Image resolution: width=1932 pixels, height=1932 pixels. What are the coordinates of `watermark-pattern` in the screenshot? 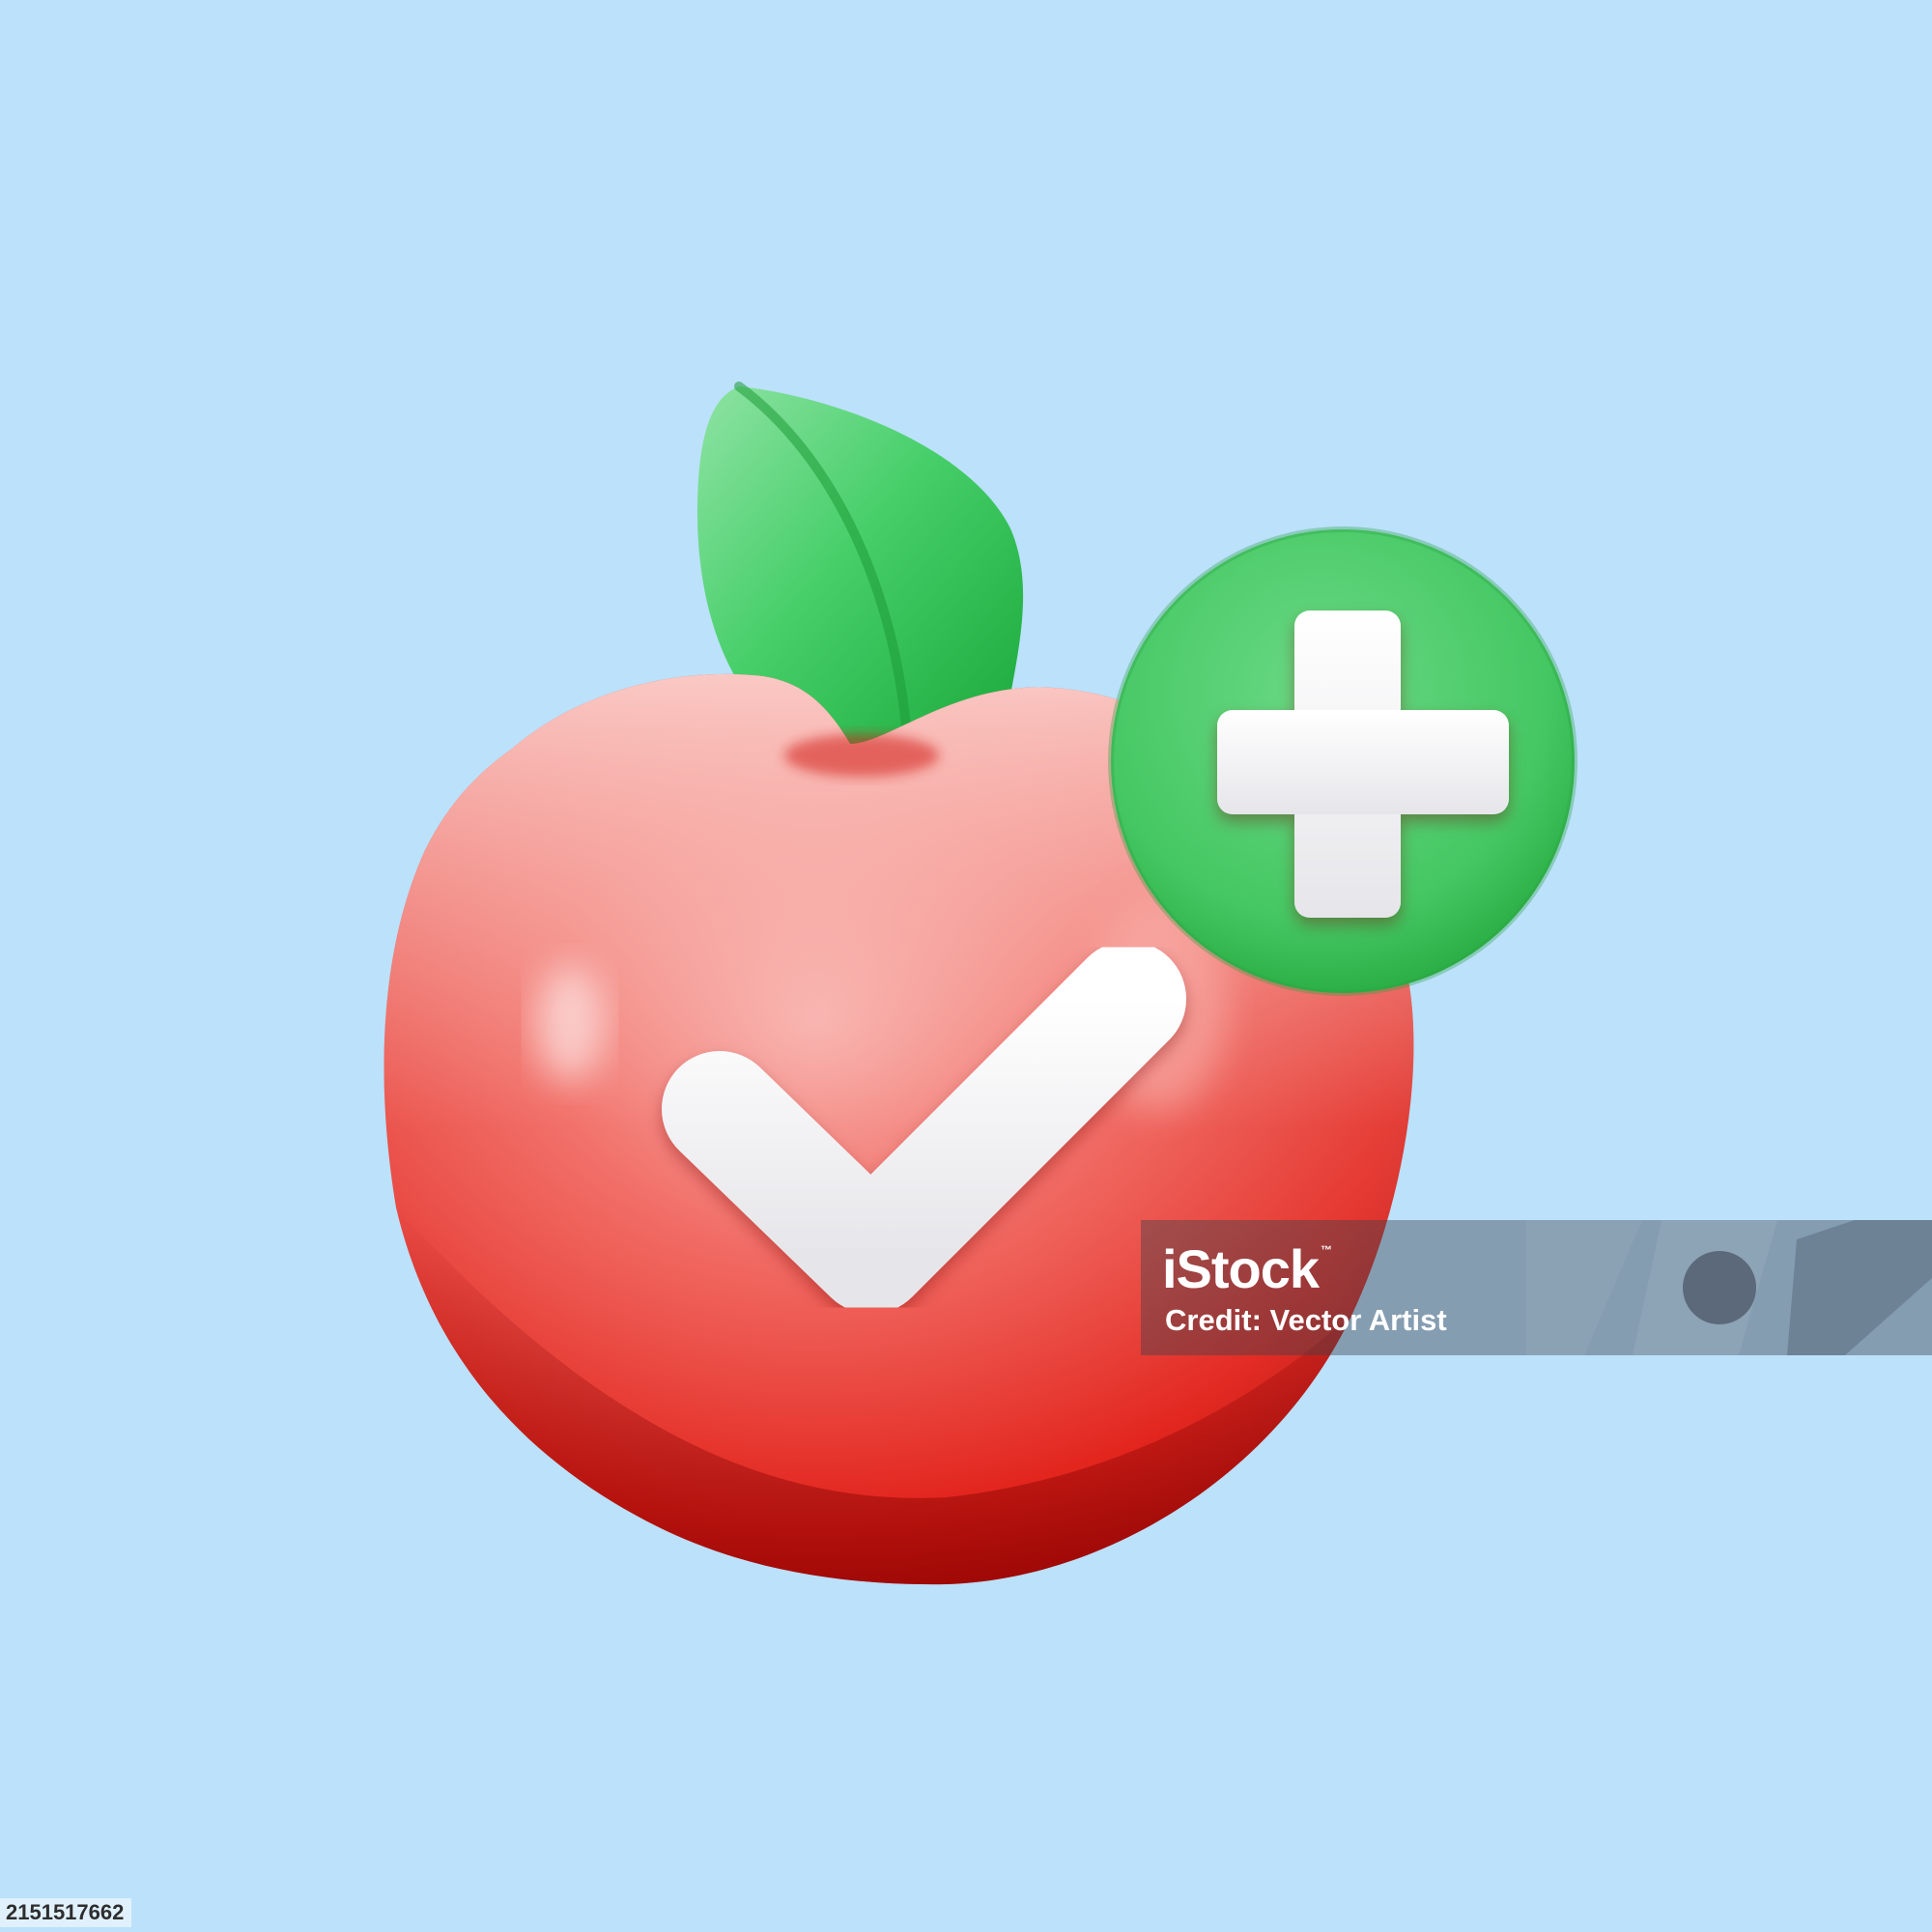 It's located at (1729, 1287).